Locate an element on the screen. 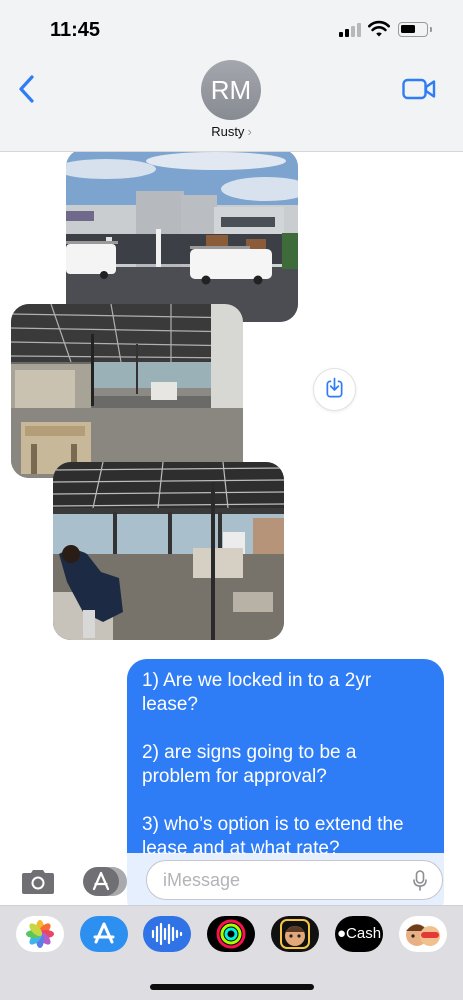  microphone-icon is located at coordinates (420, 881).